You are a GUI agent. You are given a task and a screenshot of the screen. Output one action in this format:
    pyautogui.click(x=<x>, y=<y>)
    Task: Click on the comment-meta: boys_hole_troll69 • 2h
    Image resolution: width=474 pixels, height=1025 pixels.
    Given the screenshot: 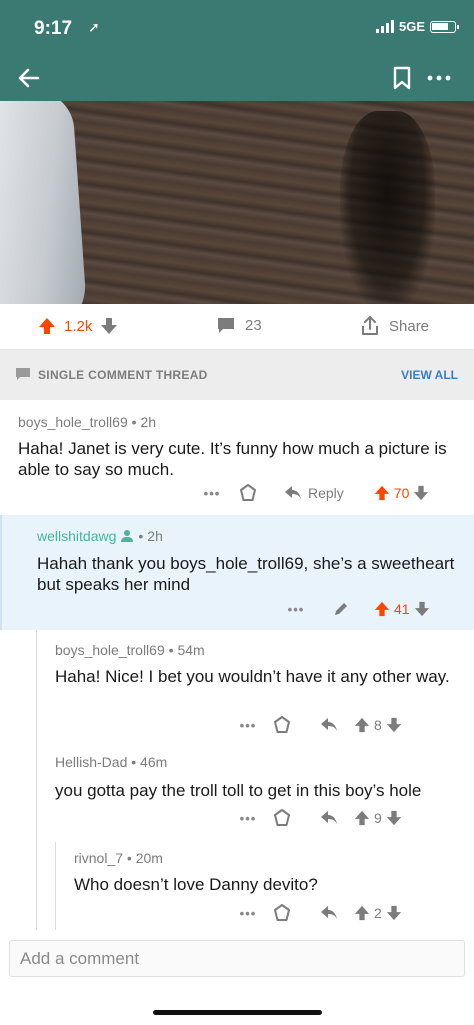 What is the action you would take?
    pyautogui.click(x=87, y=422)
    